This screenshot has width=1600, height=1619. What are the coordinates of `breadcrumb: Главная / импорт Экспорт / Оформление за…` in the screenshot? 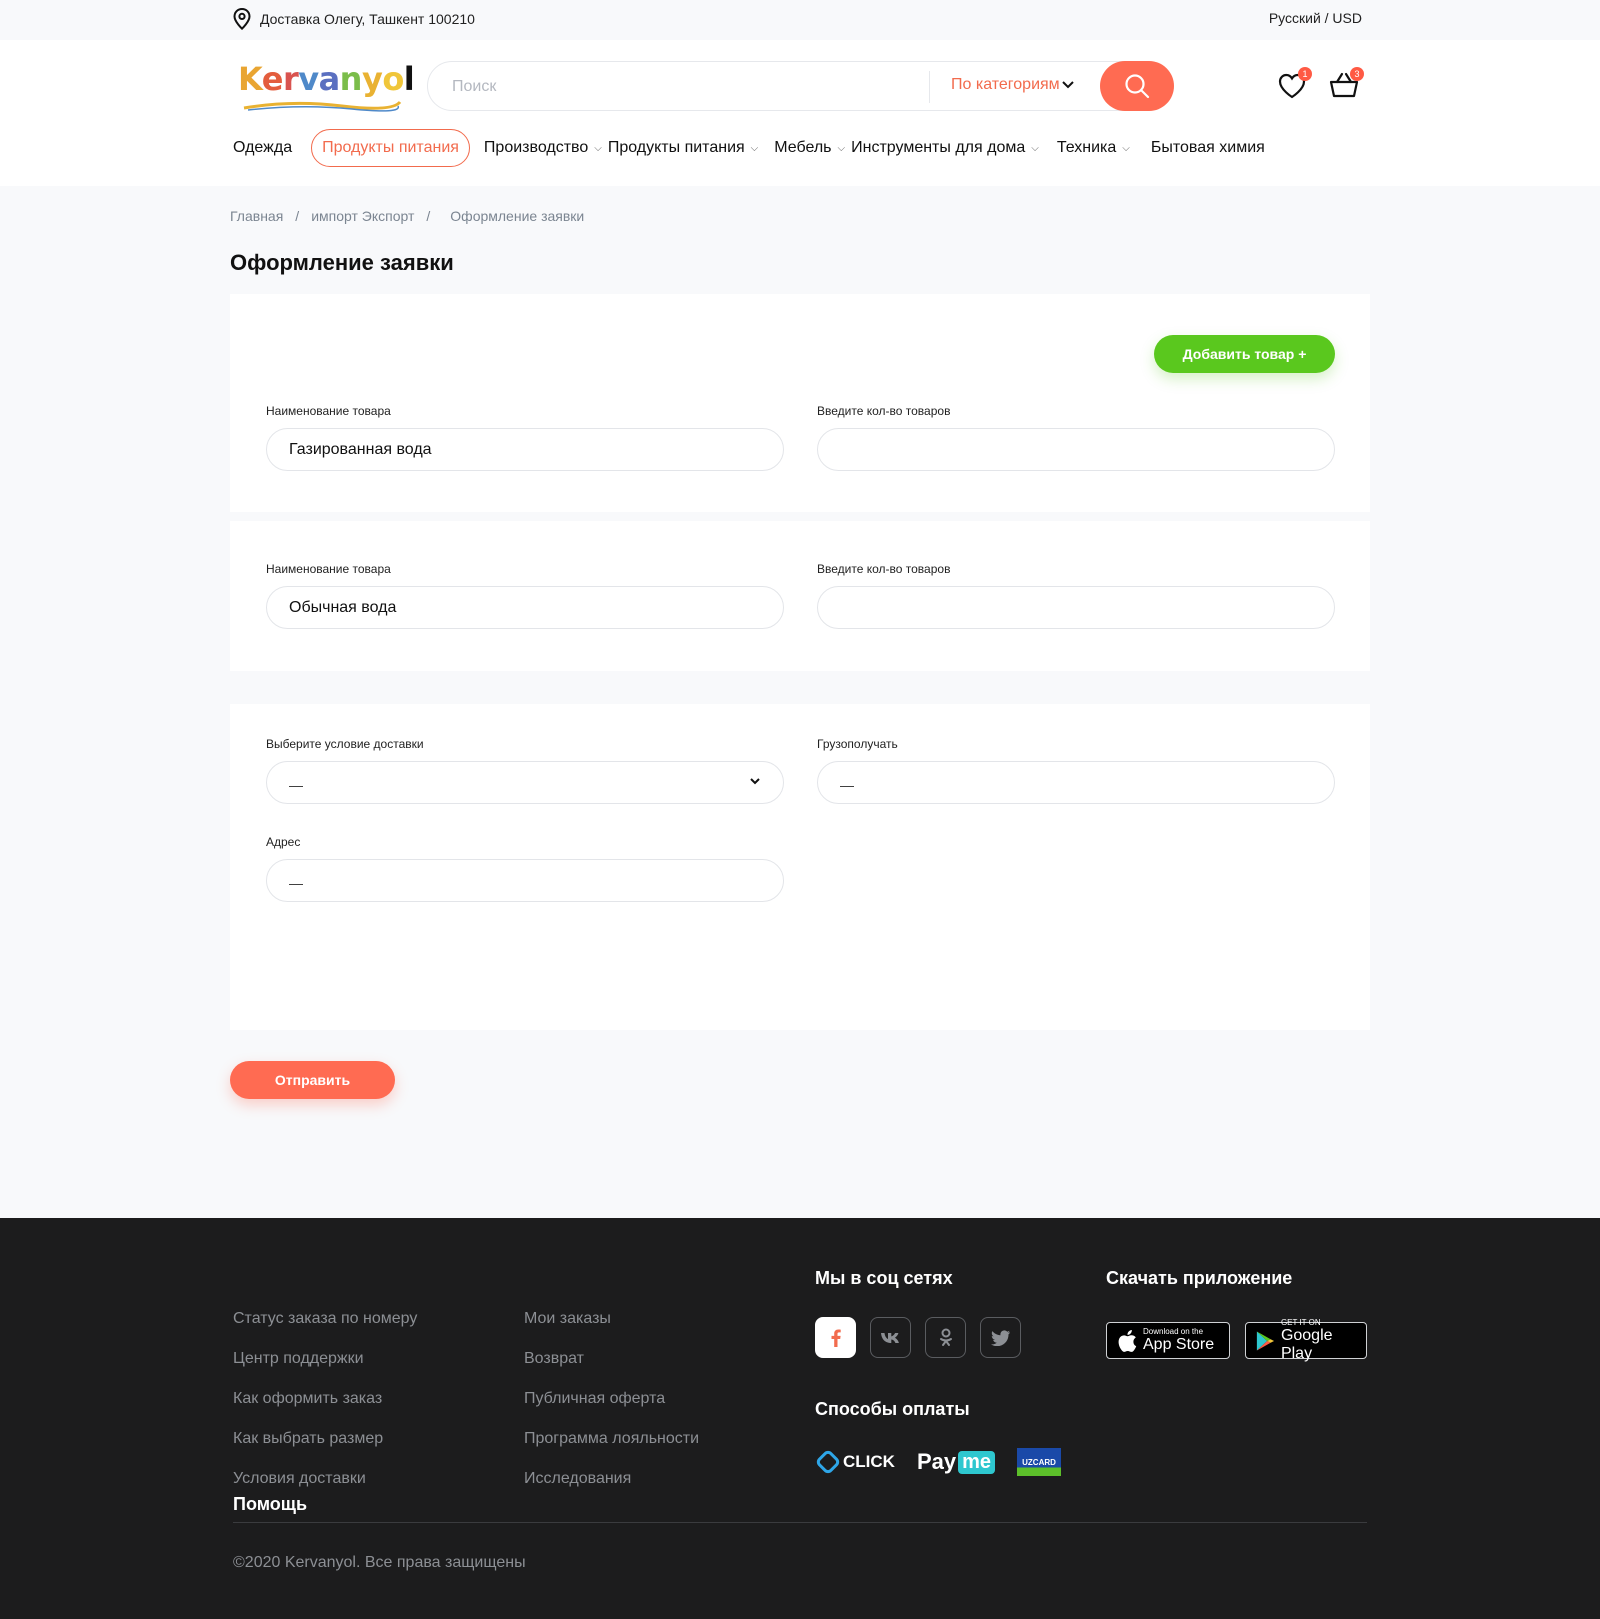 It's located at (407, 216).